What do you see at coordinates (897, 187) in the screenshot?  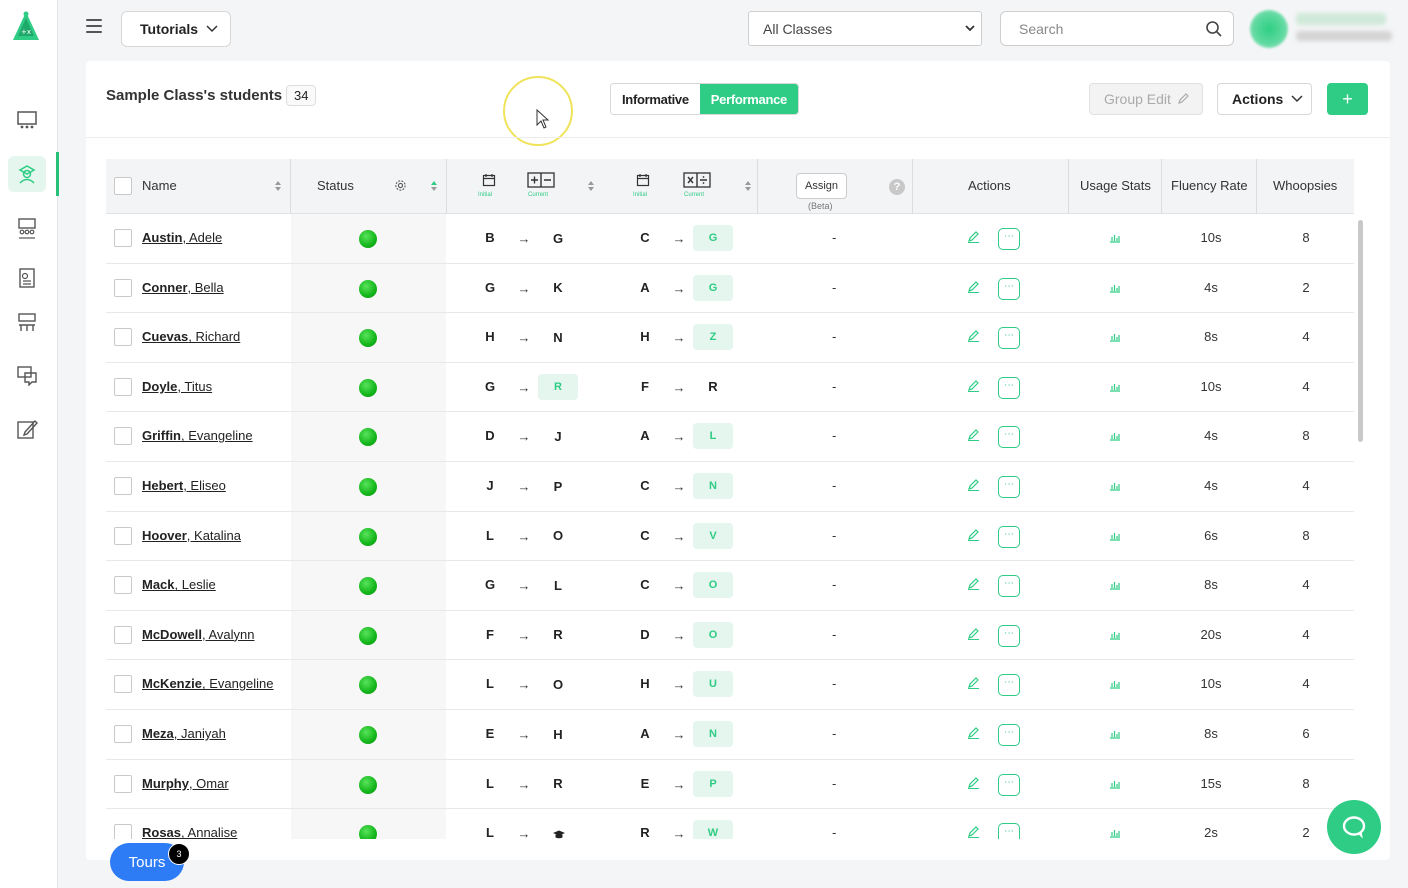 I see `help-icon: ?` at bounding box center [897, 187].